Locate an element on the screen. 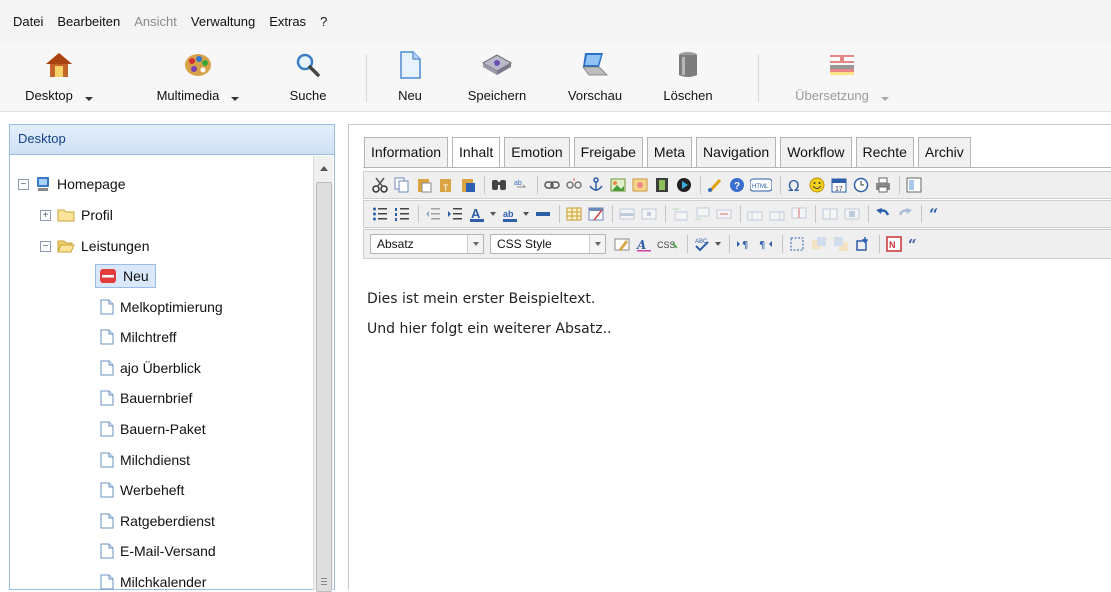 The height and width of the screenshot is (592, 1111). bullet-list-icon is located at coordinates (379, 214).